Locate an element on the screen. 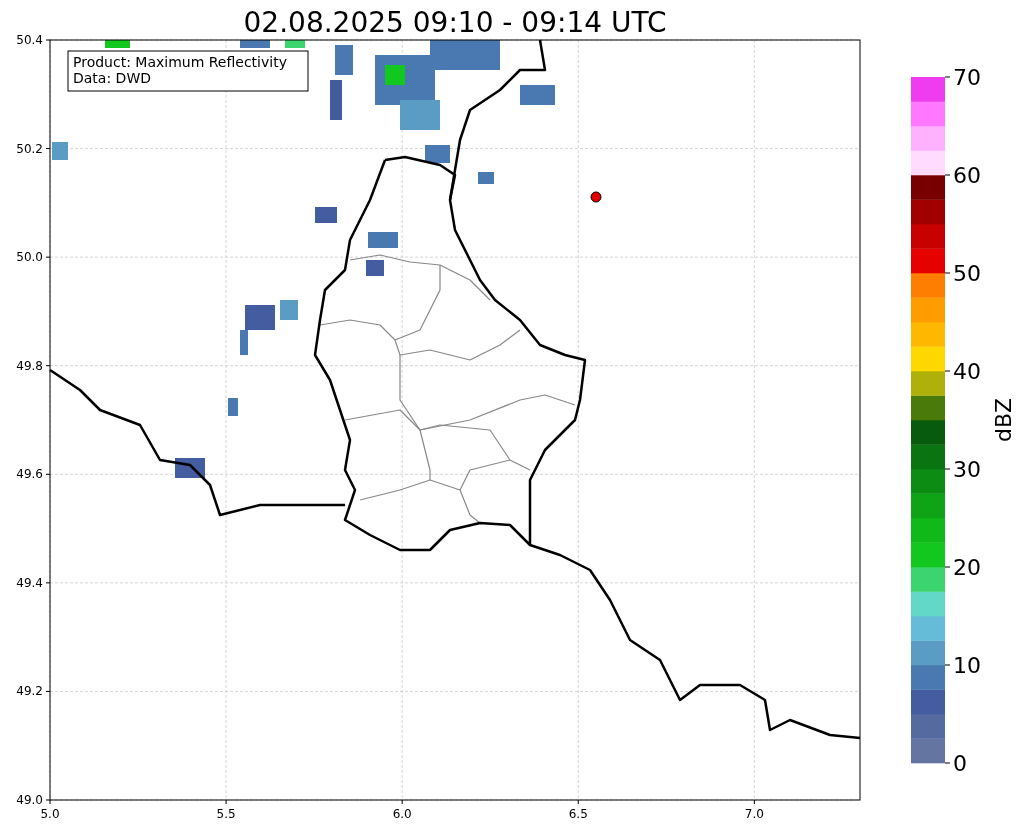 This screenshot has width=1023, height=834. colorbar-tick-label: 50 is located at coordinates (967, 273).